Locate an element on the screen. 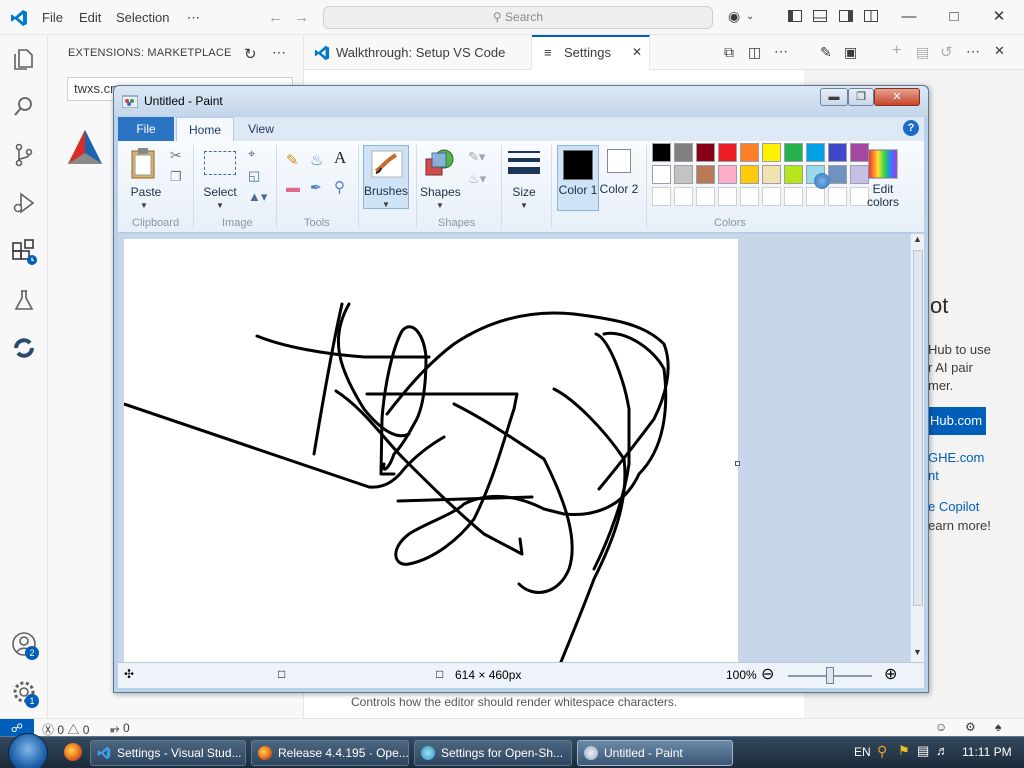  ports-indicator: ⥵ 0 is located at coordinates (120, 728).